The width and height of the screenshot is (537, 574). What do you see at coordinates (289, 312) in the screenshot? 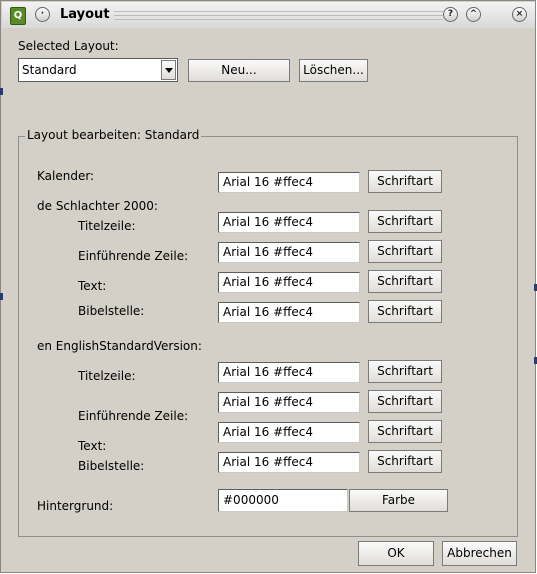
I see `schlachter-reference-font-field: Arial 16 #ffec4` at bounding box center [289, 312].